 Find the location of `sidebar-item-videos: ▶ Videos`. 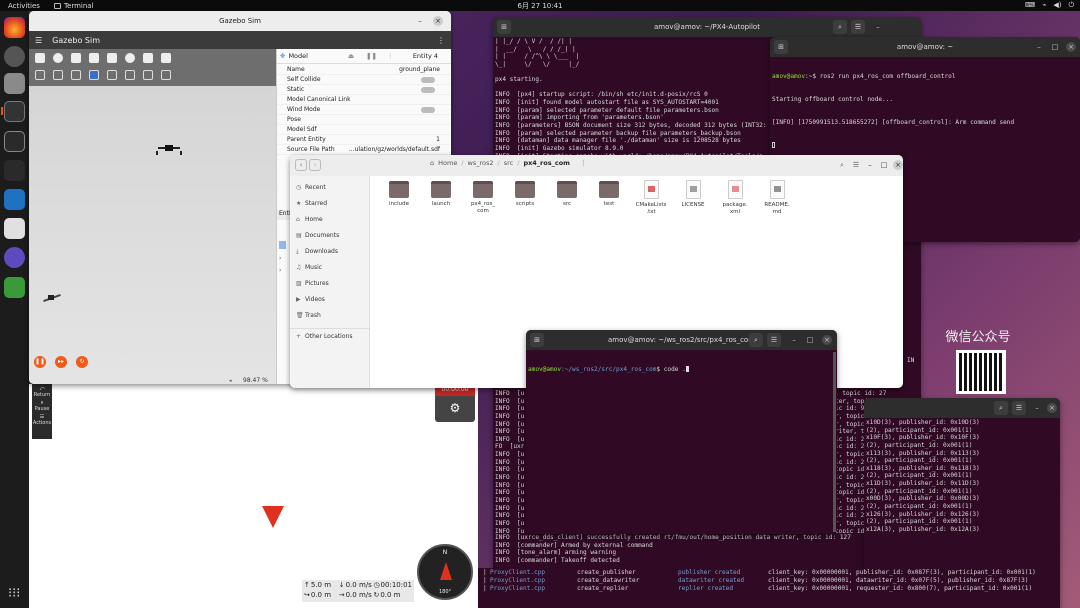

sidebar-item-videos: ▶ Videos is located at coordinates (329, 300).